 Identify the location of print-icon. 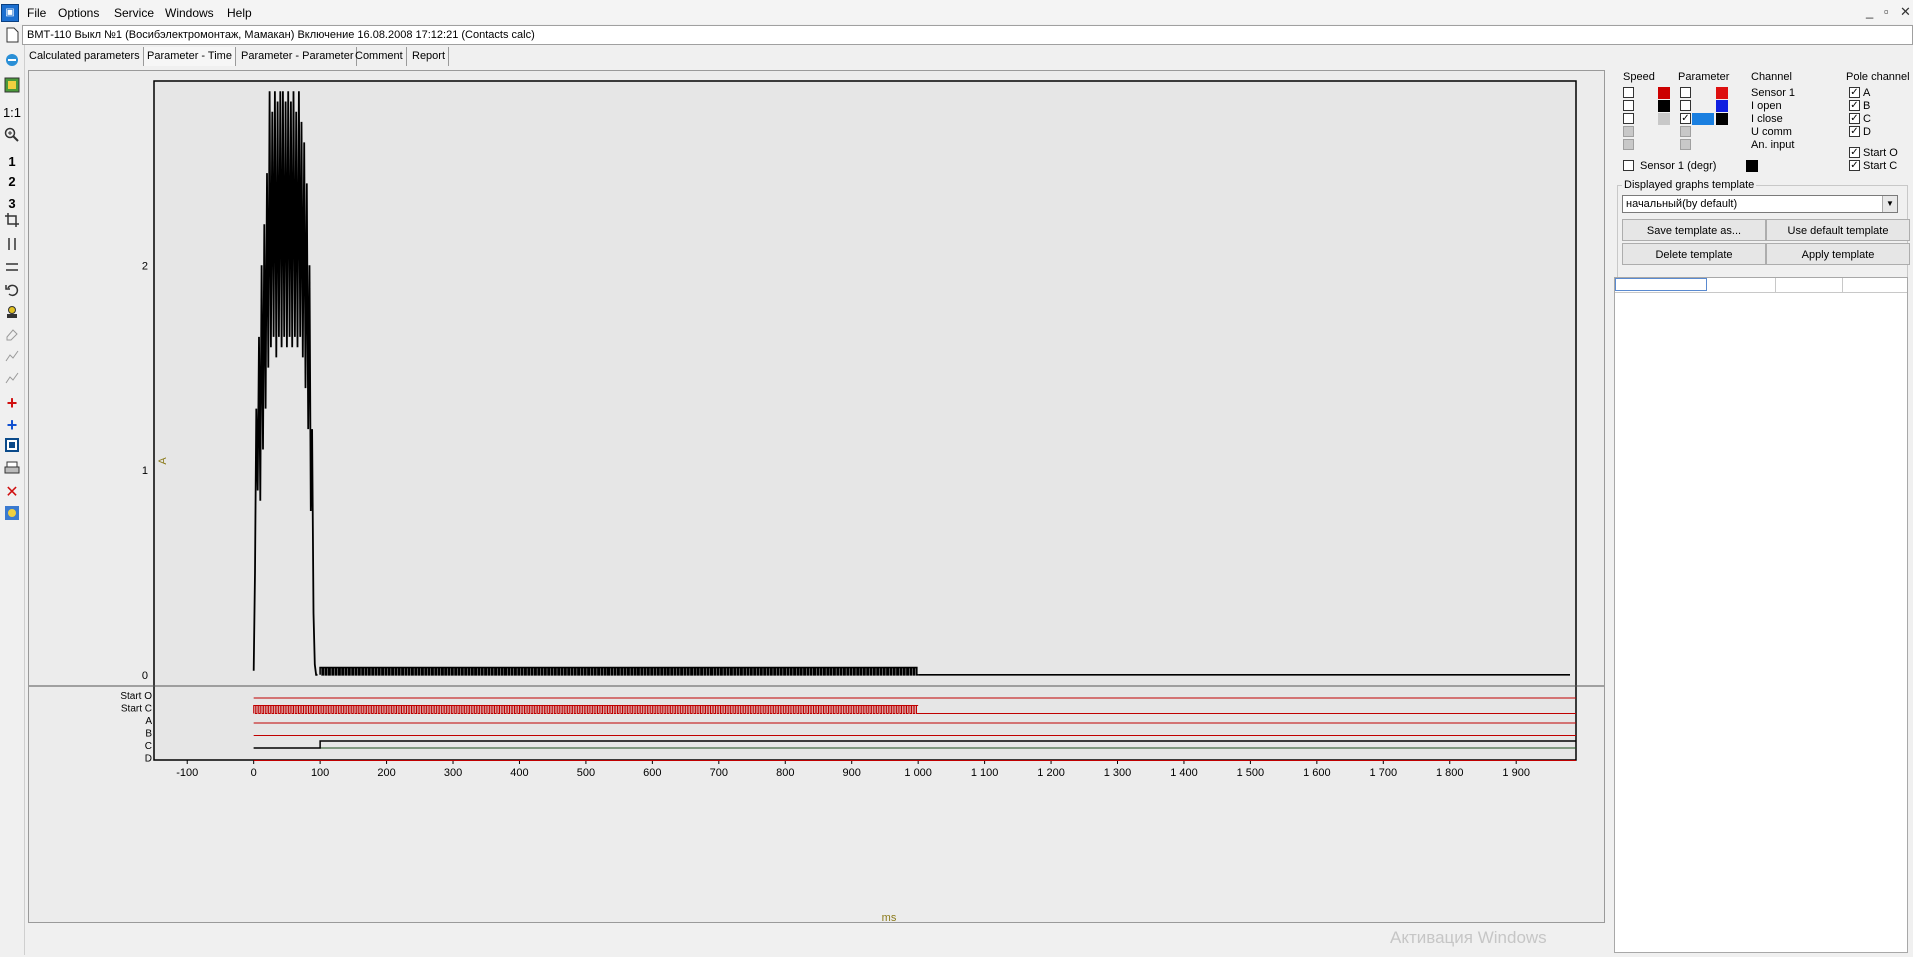
(12, 471).